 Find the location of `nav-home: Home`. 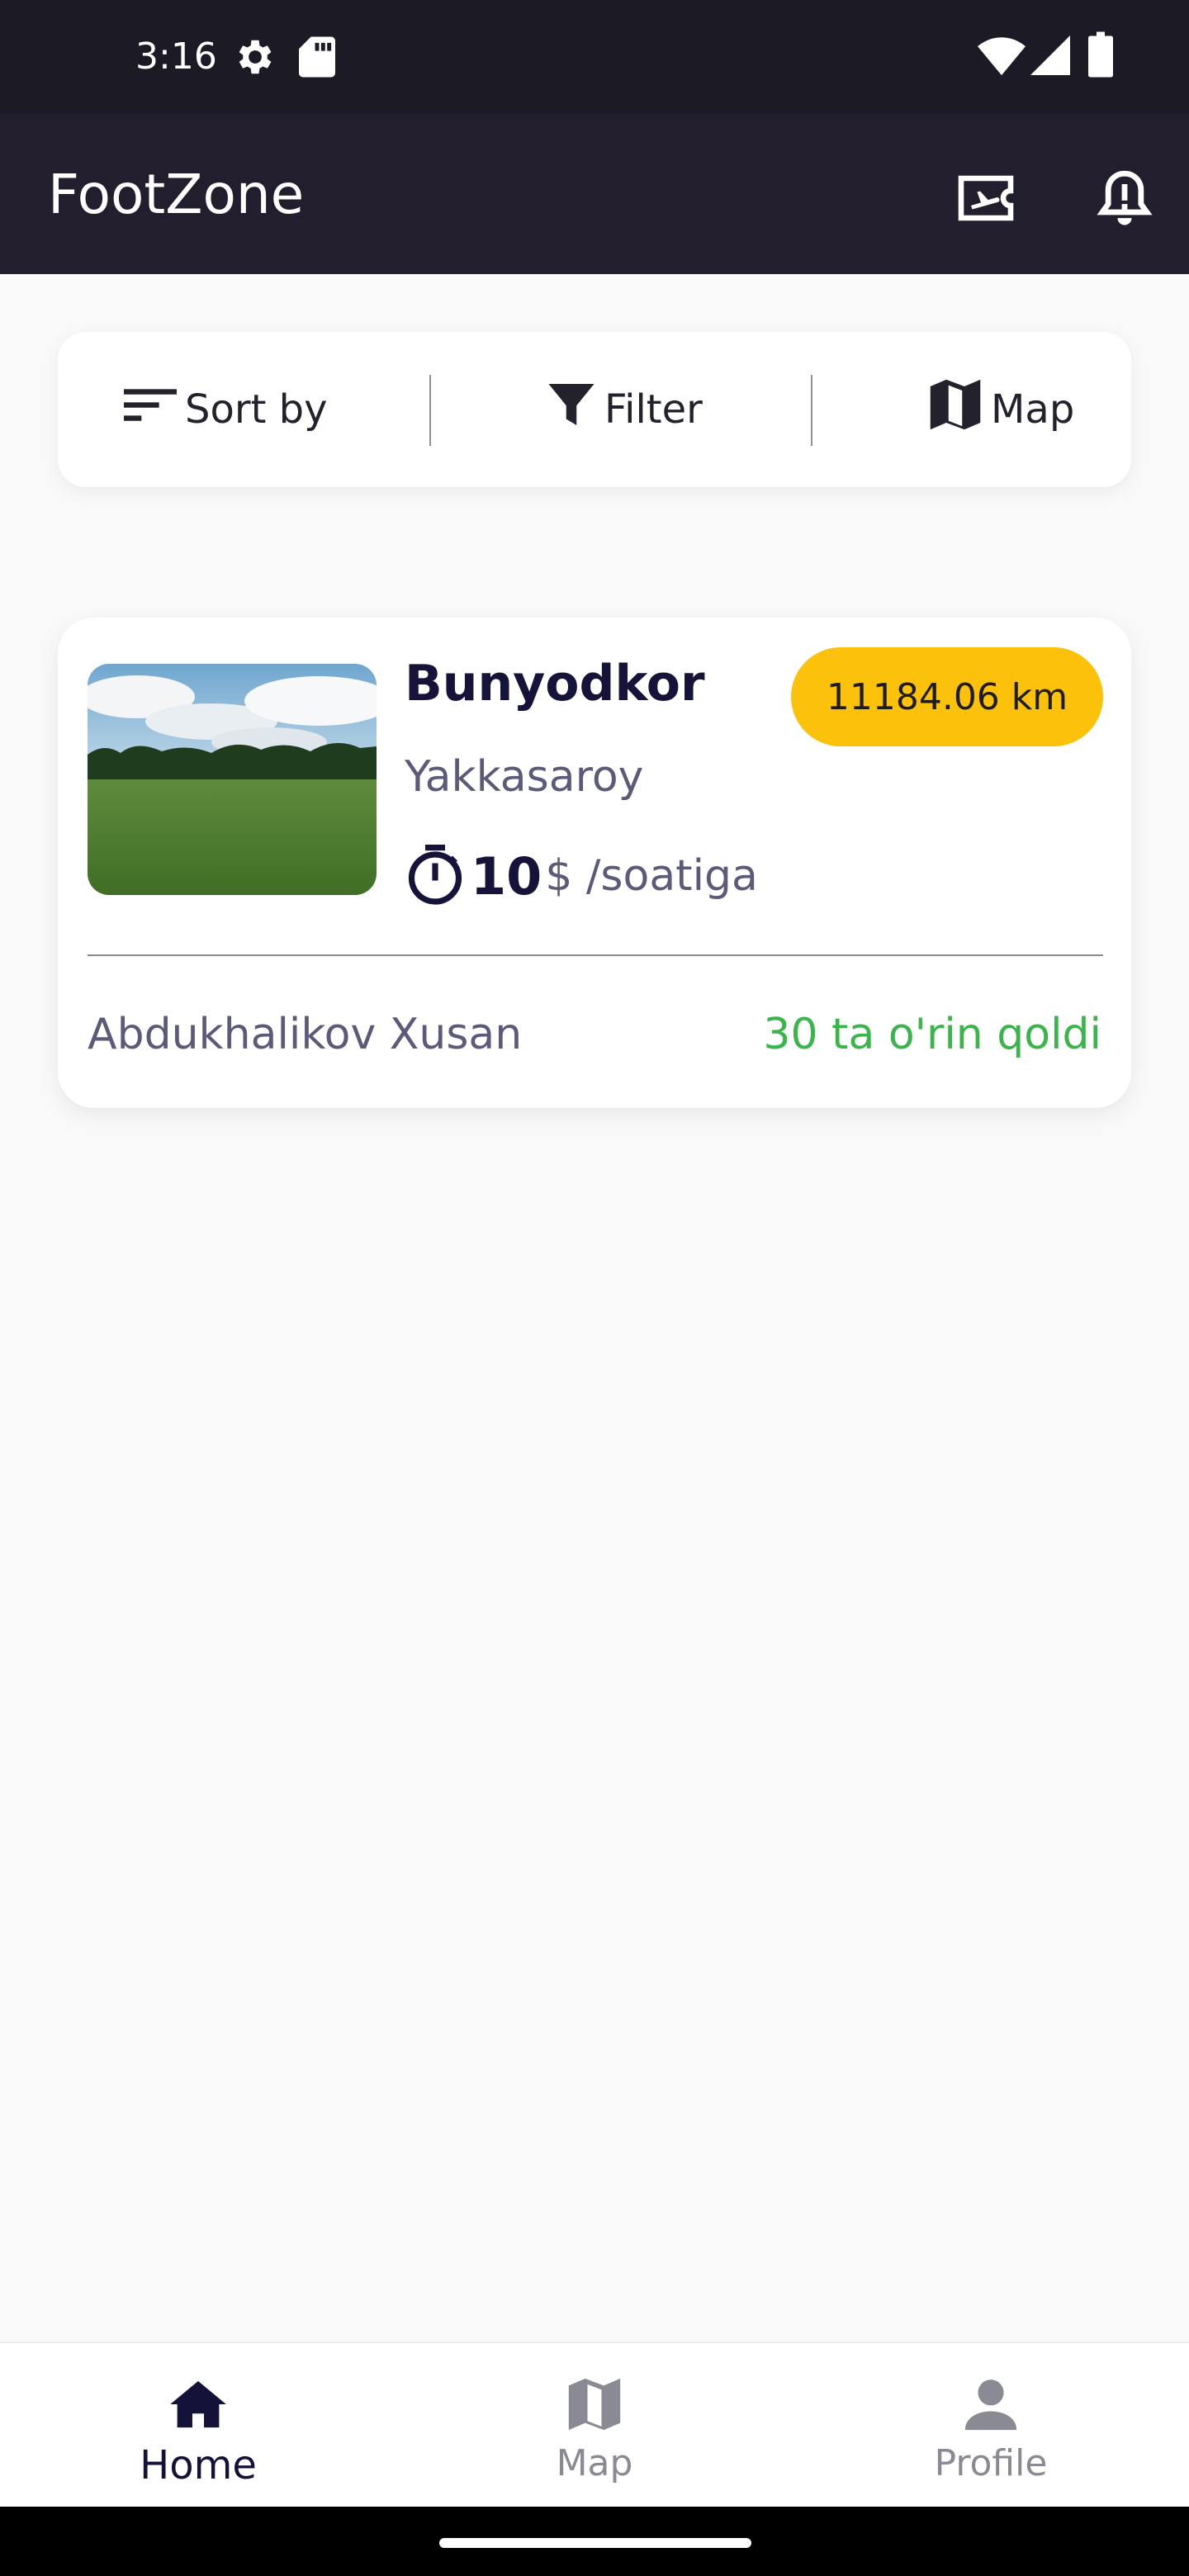

nav-home: Home is located at coordinates (198, 2425).